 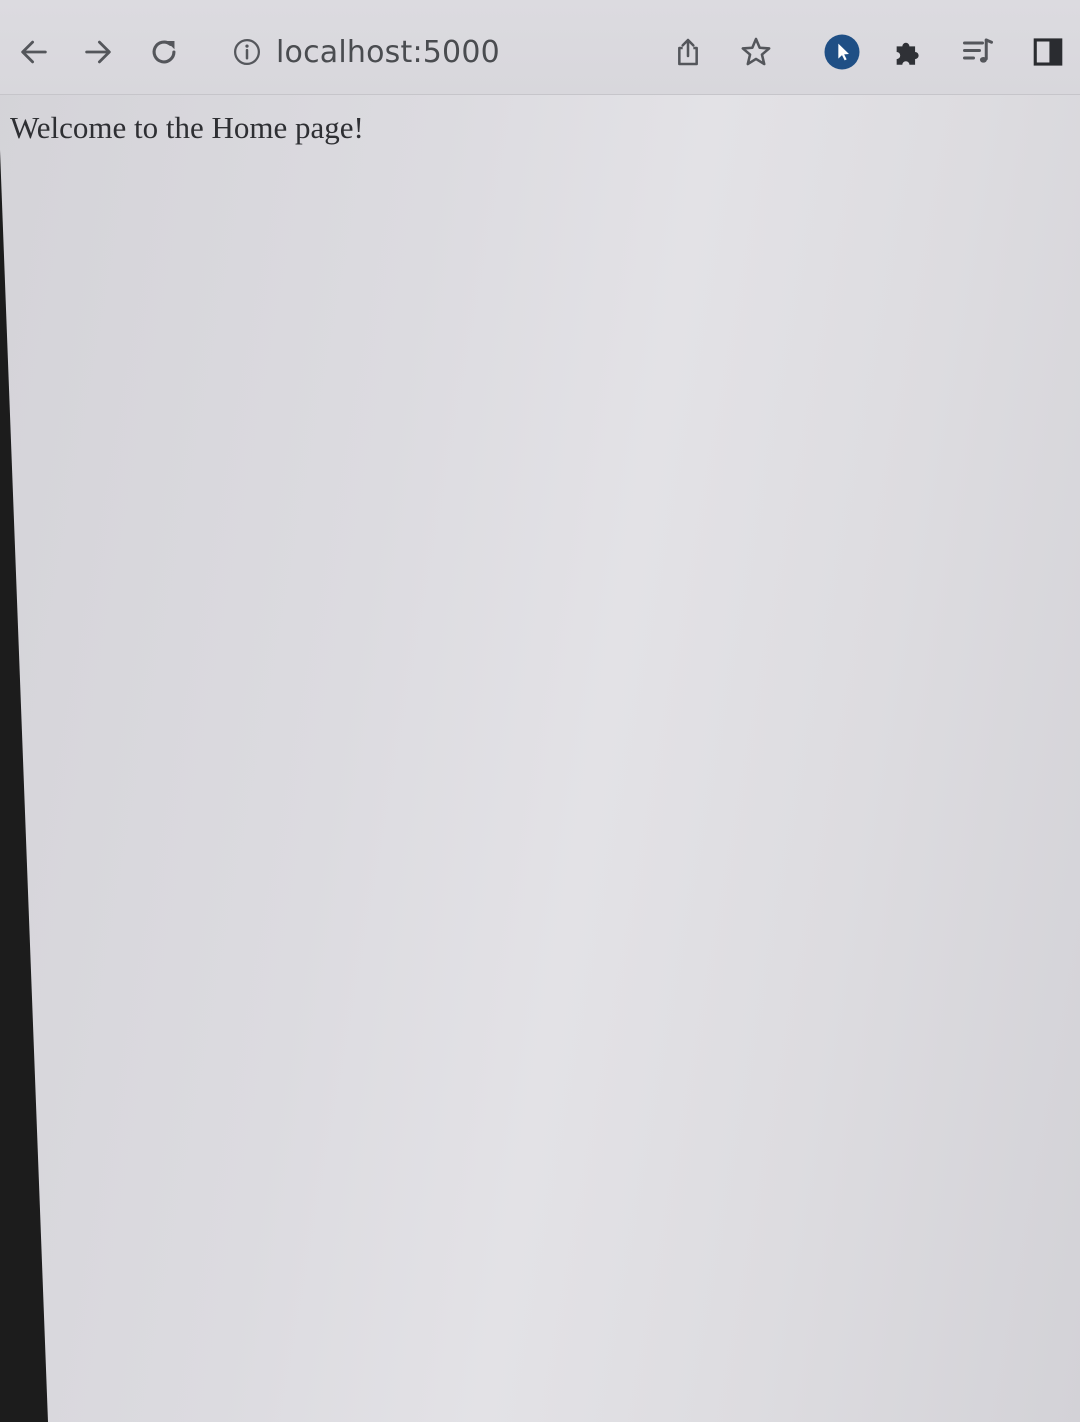 I want to click on puzzle-piece-icon, so click(x=907, y=53).